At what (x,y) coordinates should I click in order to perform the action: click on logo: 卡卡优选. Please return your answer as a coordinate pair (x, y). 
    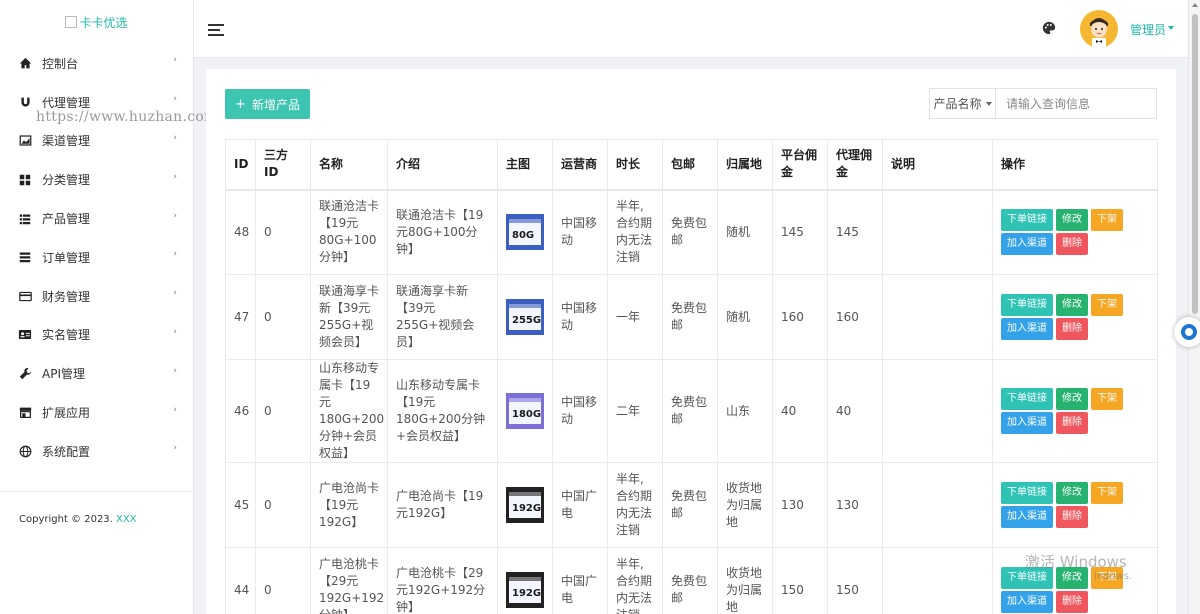
    Looking at the image, I should click on (96, 22).